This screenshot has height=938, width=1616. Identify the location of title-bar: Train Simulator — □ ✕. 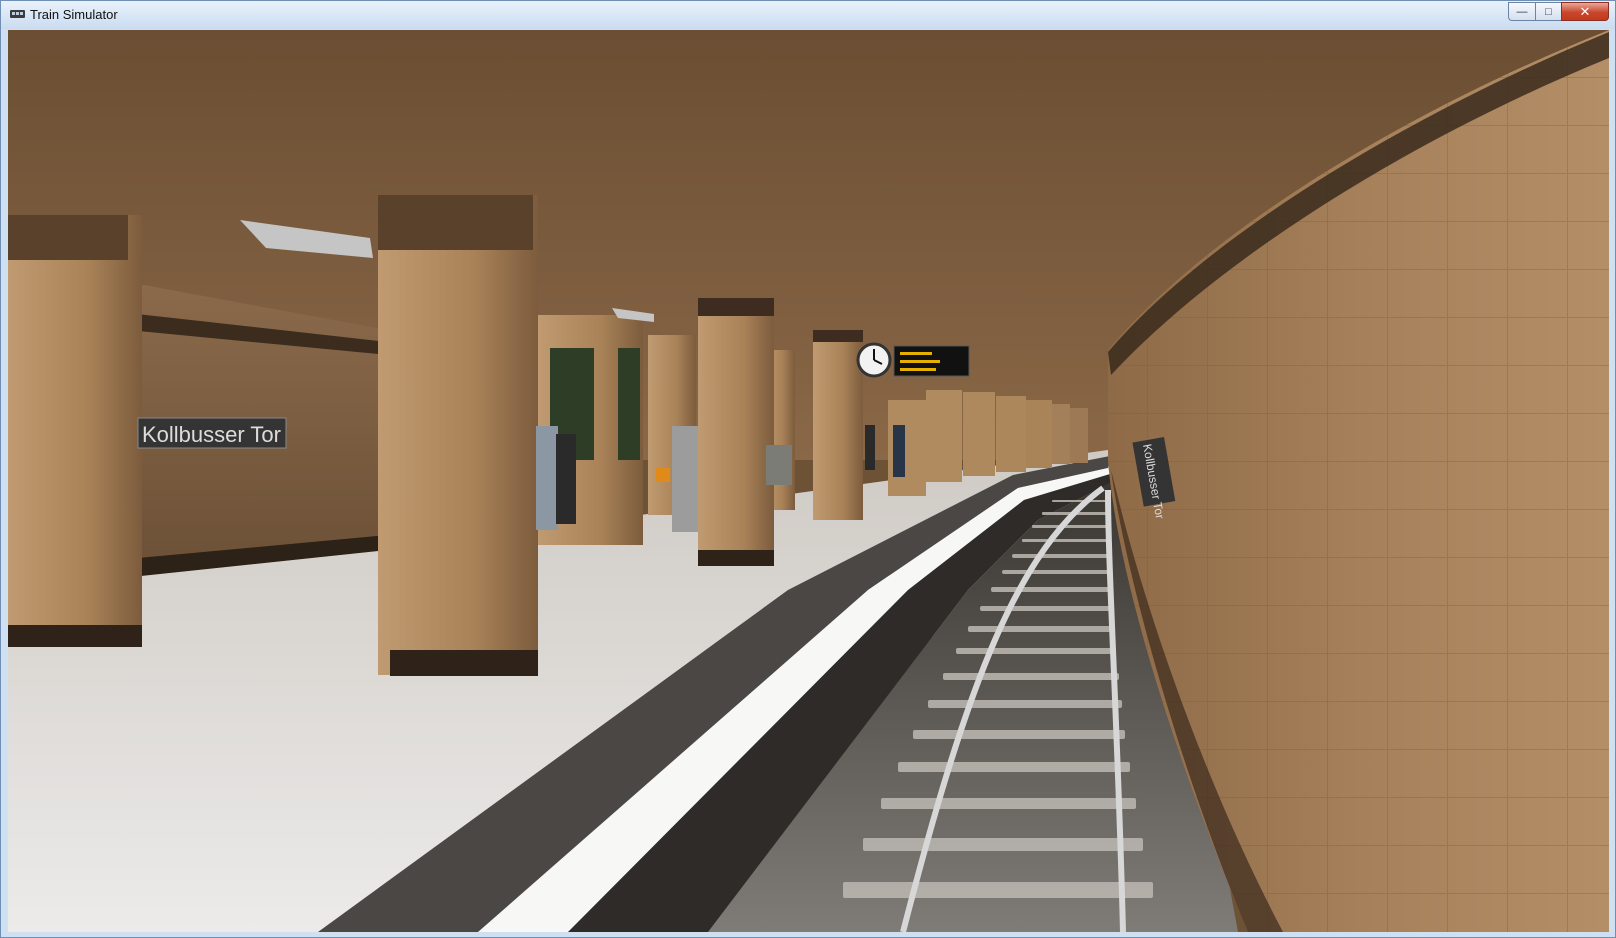
(808, 15).